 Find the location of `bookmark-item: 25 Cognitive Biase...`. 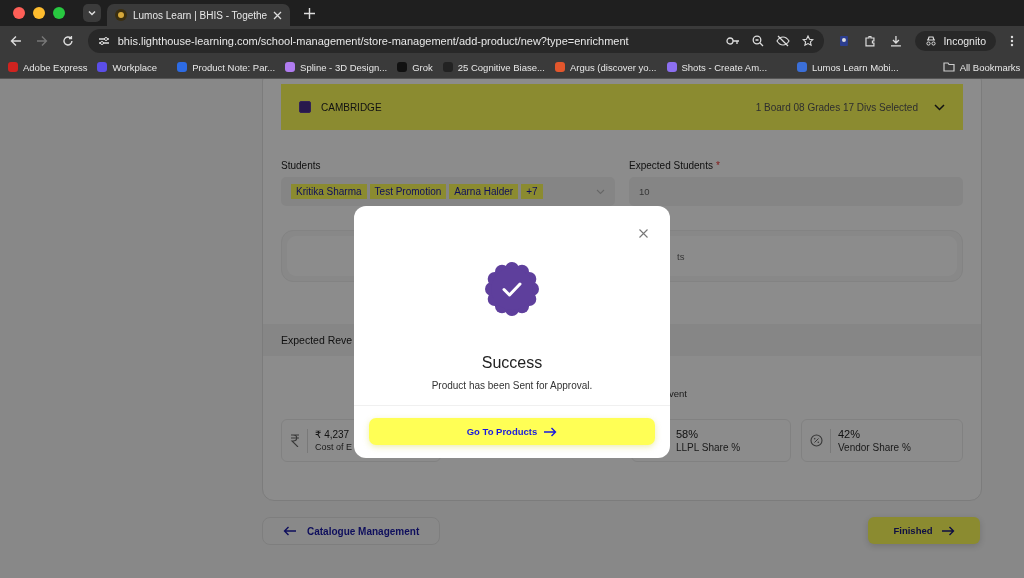

bookmark-item: 25 Cognitive Biase... is located at coordinates (493, 67).